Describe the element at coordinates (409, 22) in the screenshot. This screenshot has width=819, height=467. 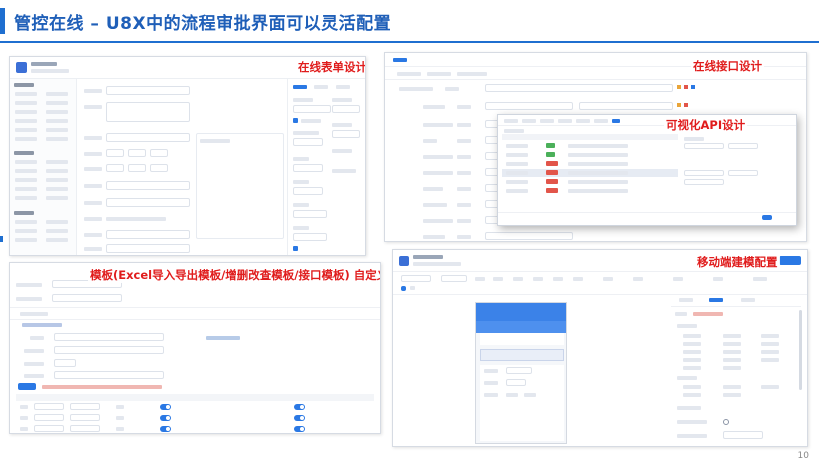
I see `slide-title-bar: 管控在线 – U8X中的流程审批界面可以灵活配置` at that location.